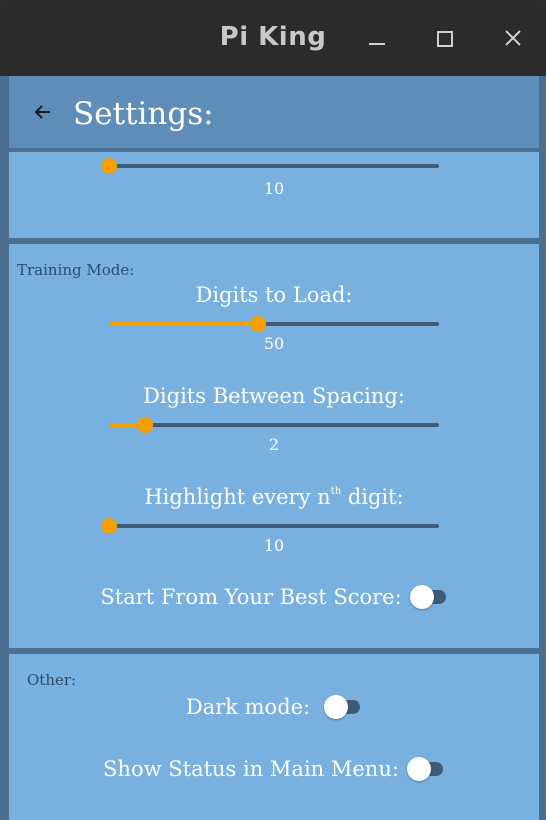  I want to click on top-slider, so click(270, 166).